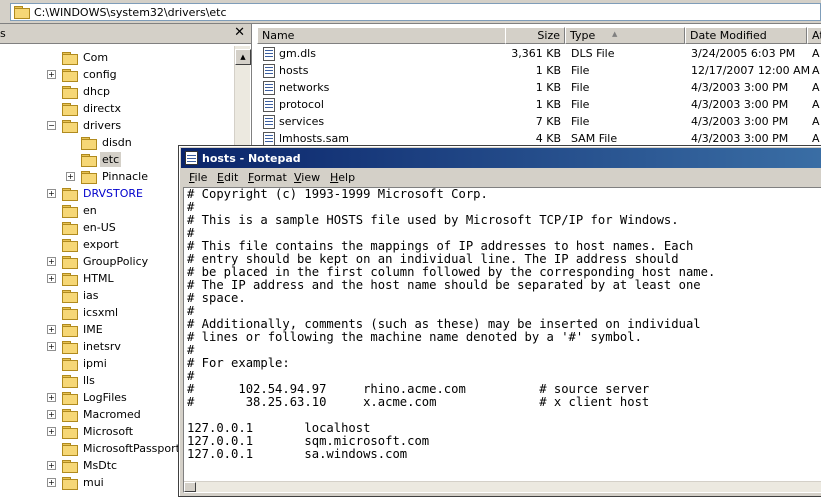 The width and height of the screenshot is (821, 497). Describe the element at coordinates (539, 87) in the screenshot. I see `file-row: networks 1 KB File 4/3/2003 3:00 PM A` at that location.